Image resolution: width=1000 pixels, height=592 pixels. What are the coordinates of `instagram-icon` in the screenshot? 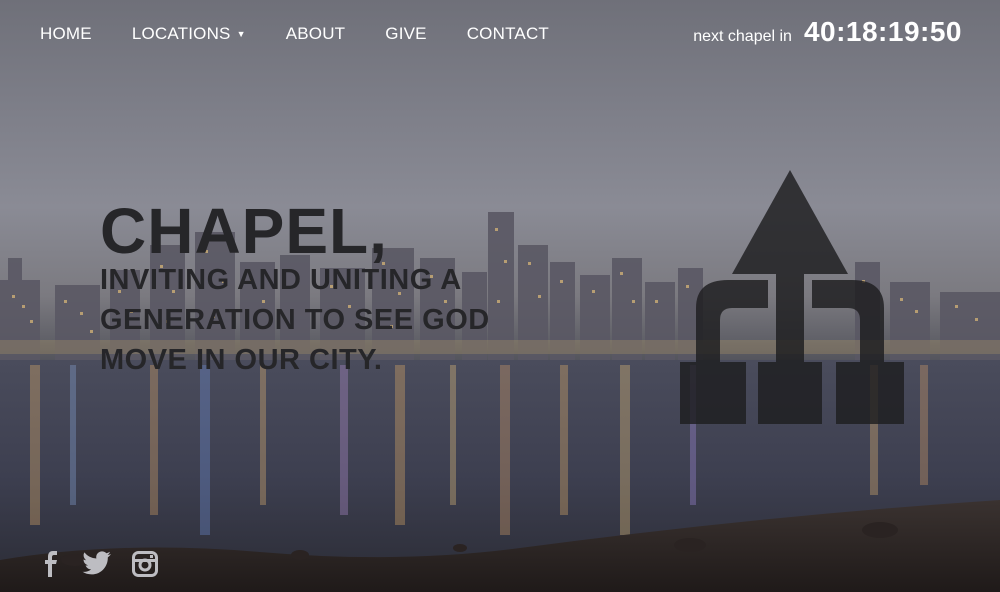 It's located at (145, 564).